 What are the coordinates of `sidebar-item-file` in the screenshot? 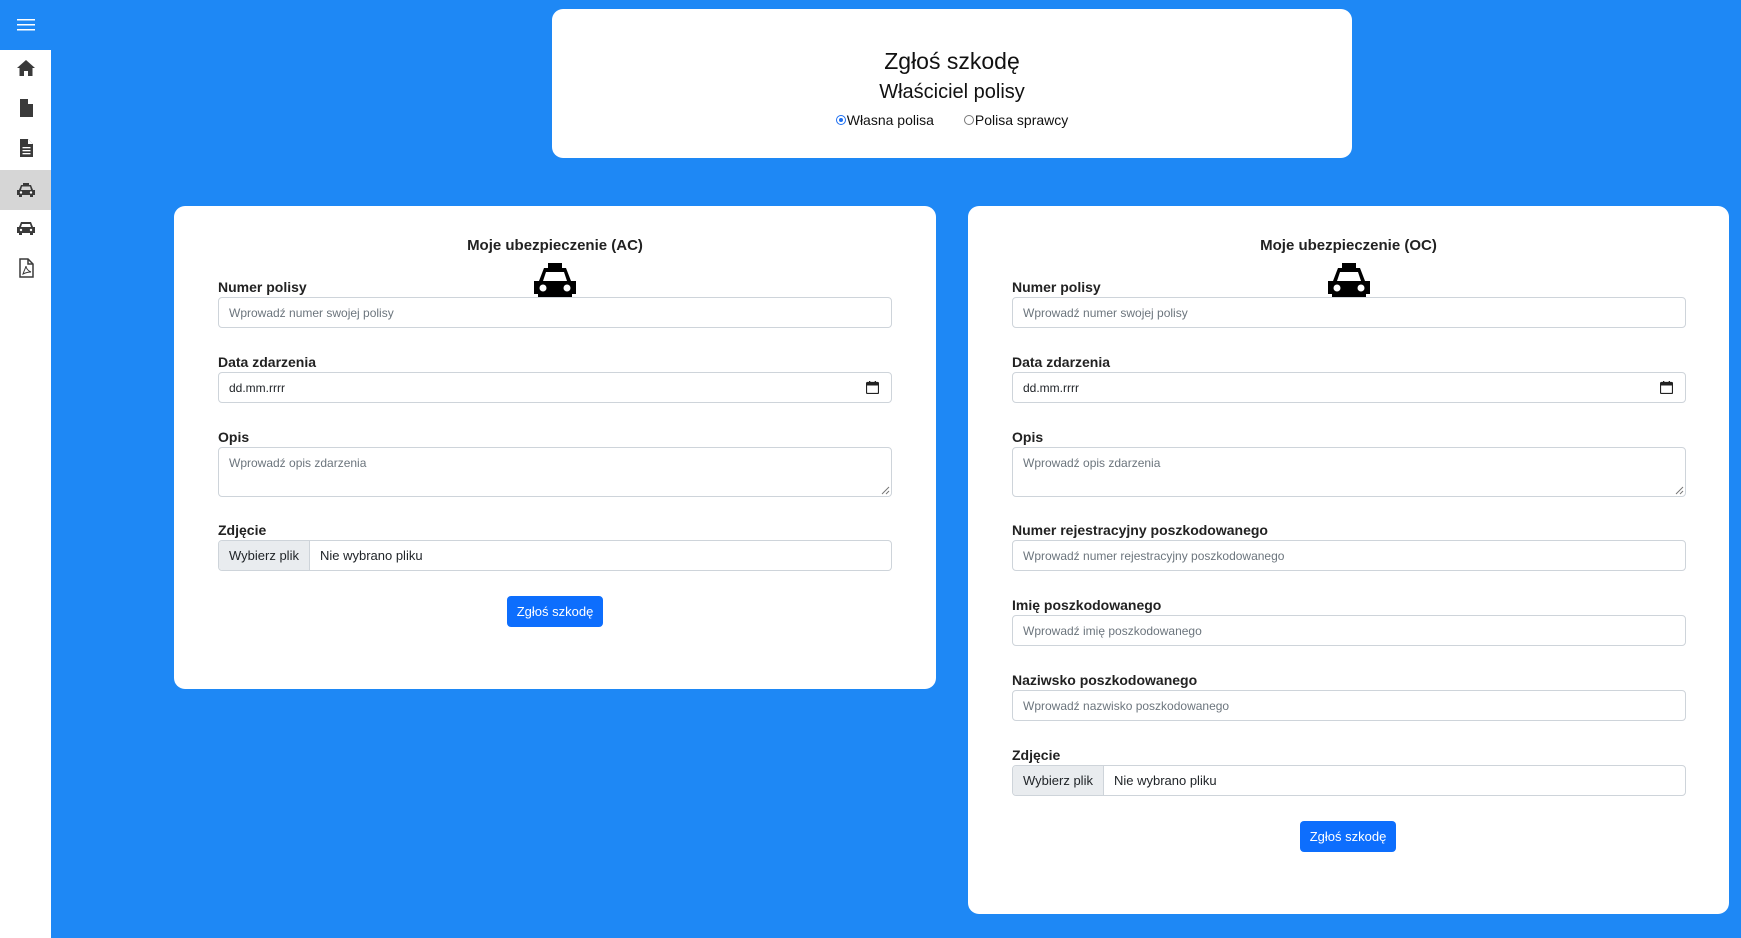 It's located at (25, 108).